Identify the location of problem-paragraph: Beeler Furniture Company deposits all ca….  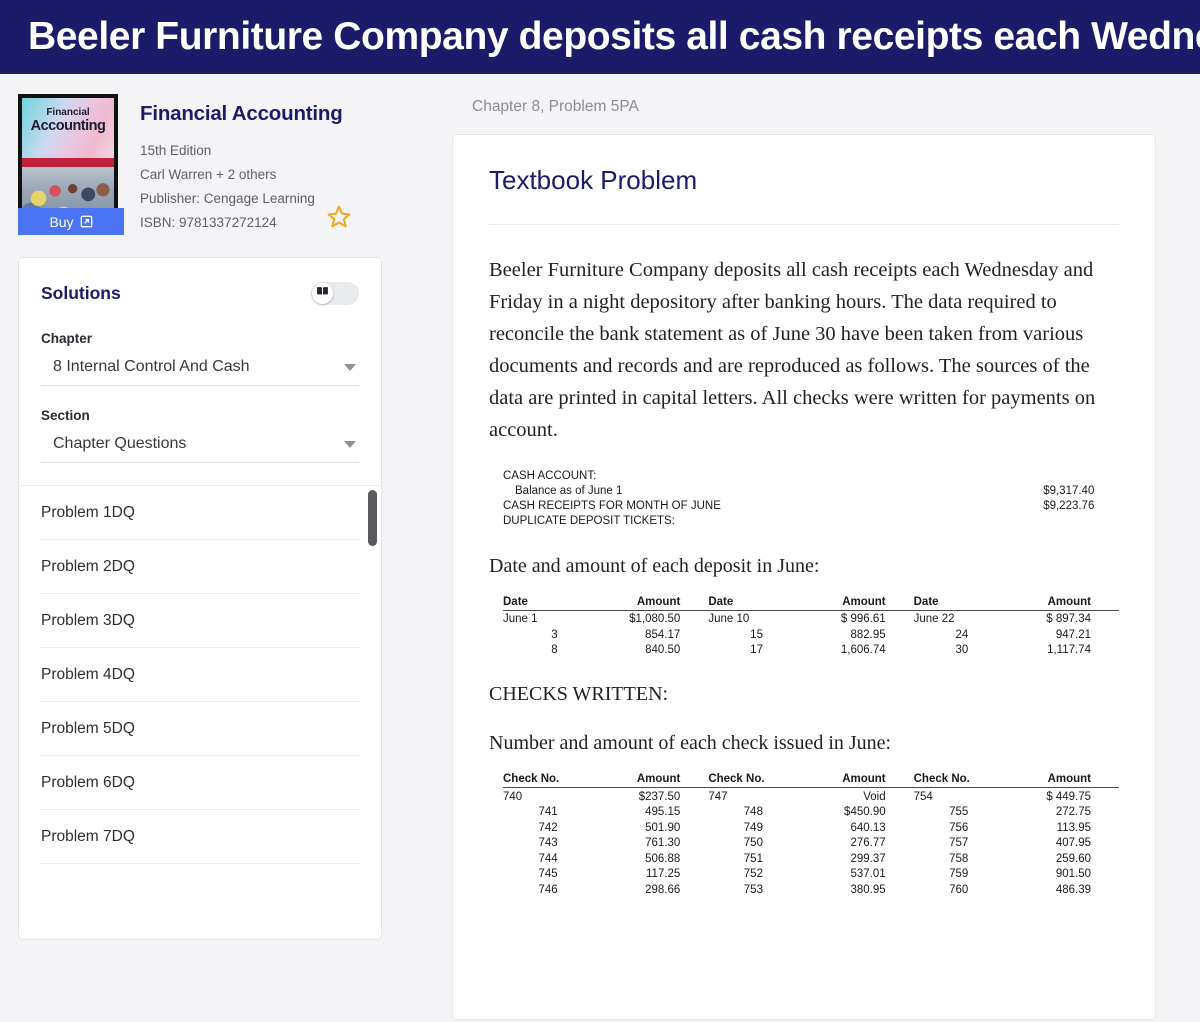
(792, 350).